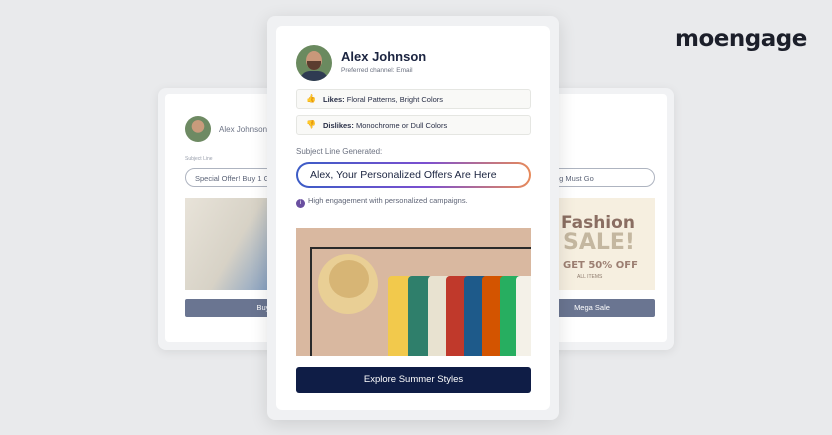  Describe the element at coordinates (413, 380) in the screenshot. I see `explore-summer-styles-button: Explore Summer Styles` at that location.